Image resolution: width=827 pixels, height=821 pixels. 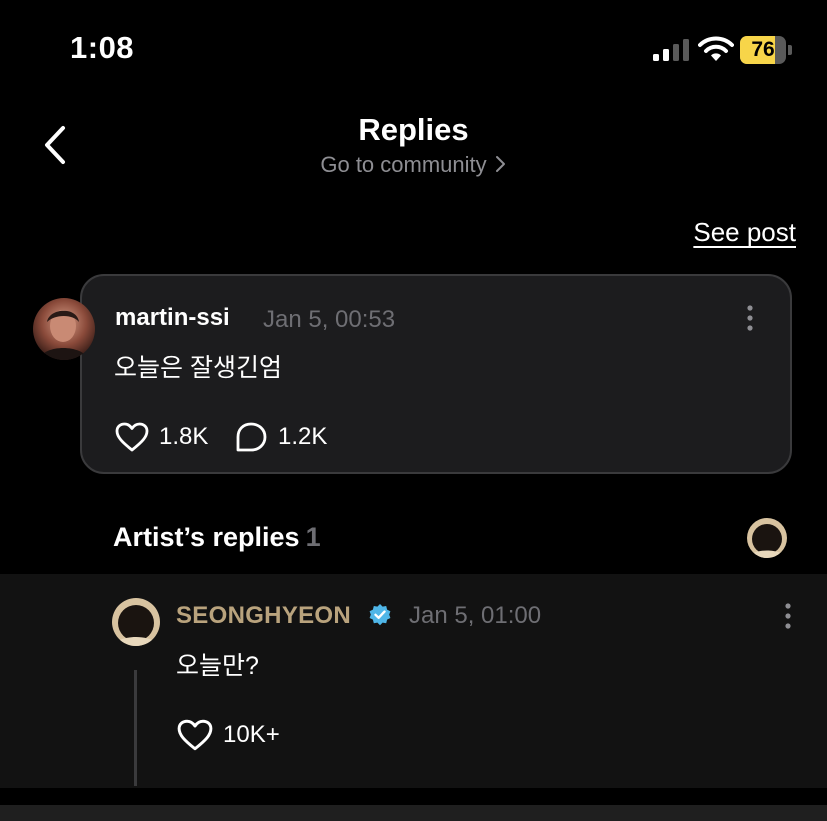 I want to click on artist-replies-label: Artist’s replies, so click(x=206, y=537).